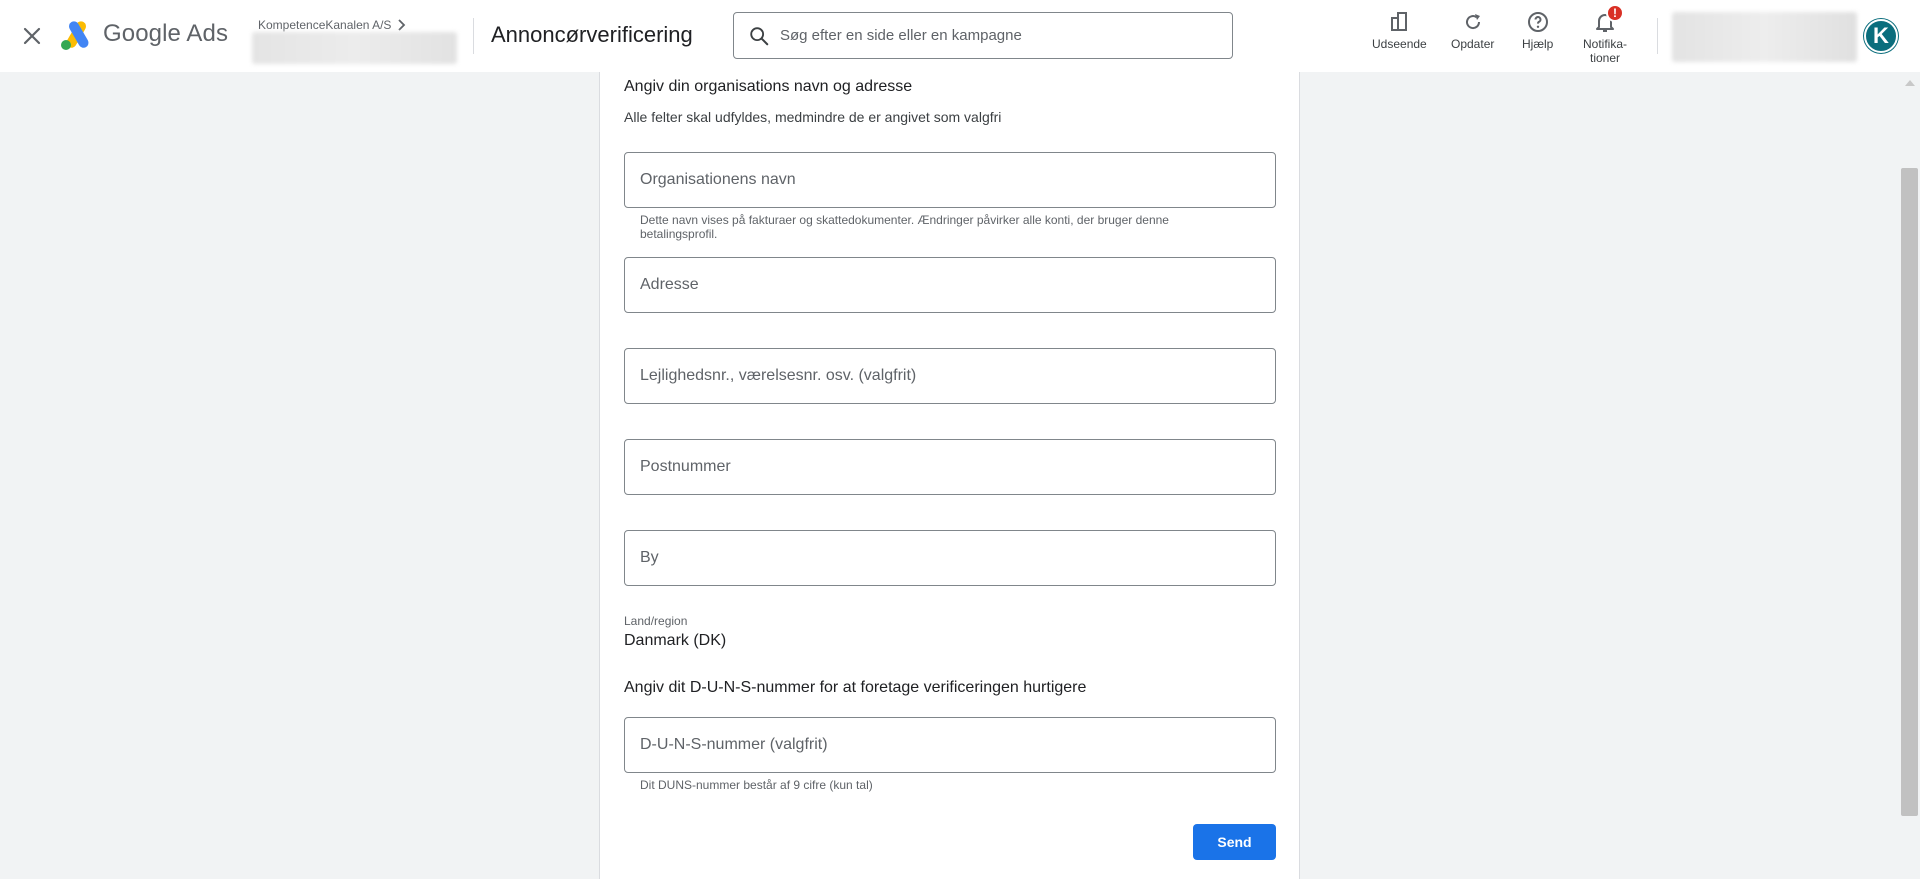 The height and width of the screenshot is (879, 1920). I want to click on search-input: Søg efter en side eller en kampagne, so click(983, 35).